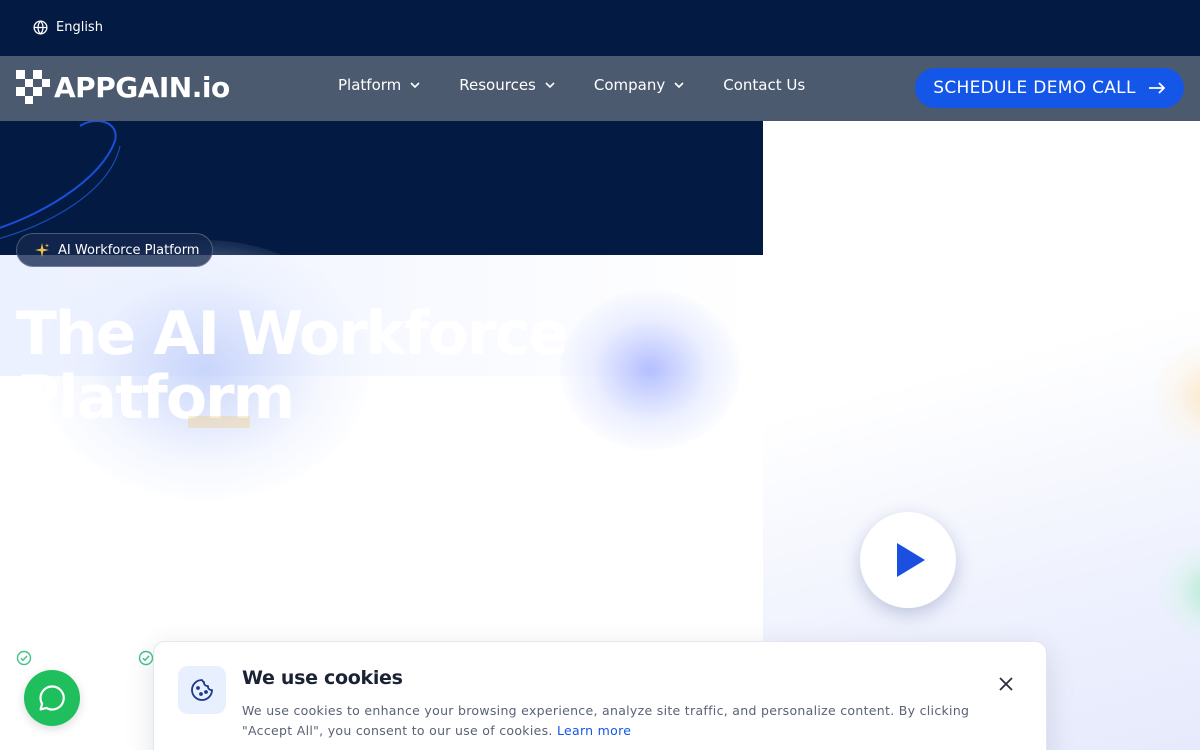 The height and width of the screenshot is (750, 1200). I want to click on cookie-icon, so click(202, 690).